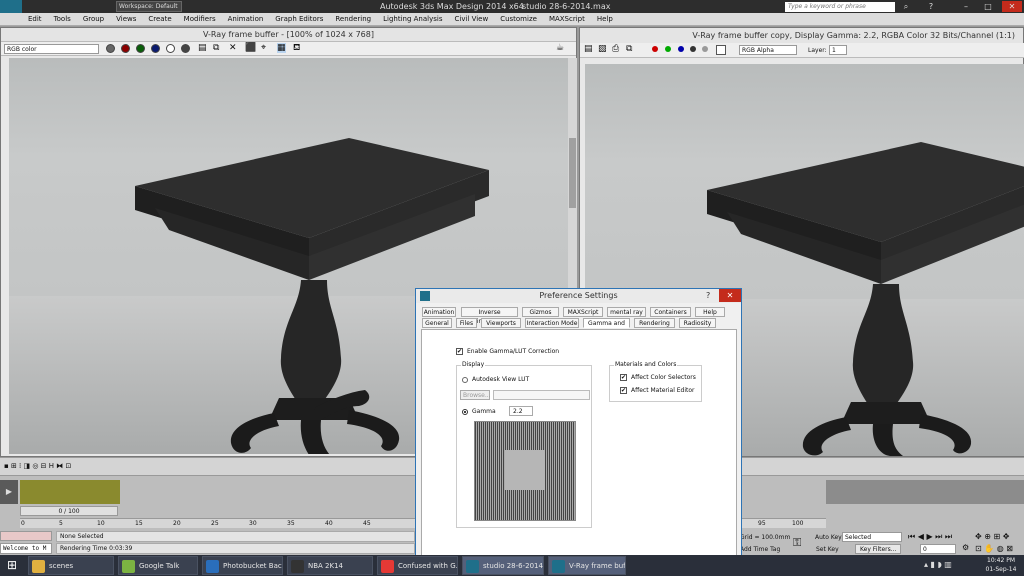 Image resolution: width=1024 pixels, height=576 pixels. What do you see at coordinates (62, 19) in the screenshot?
I see `menu-tools: Tools` at bounding box center [62, 19].